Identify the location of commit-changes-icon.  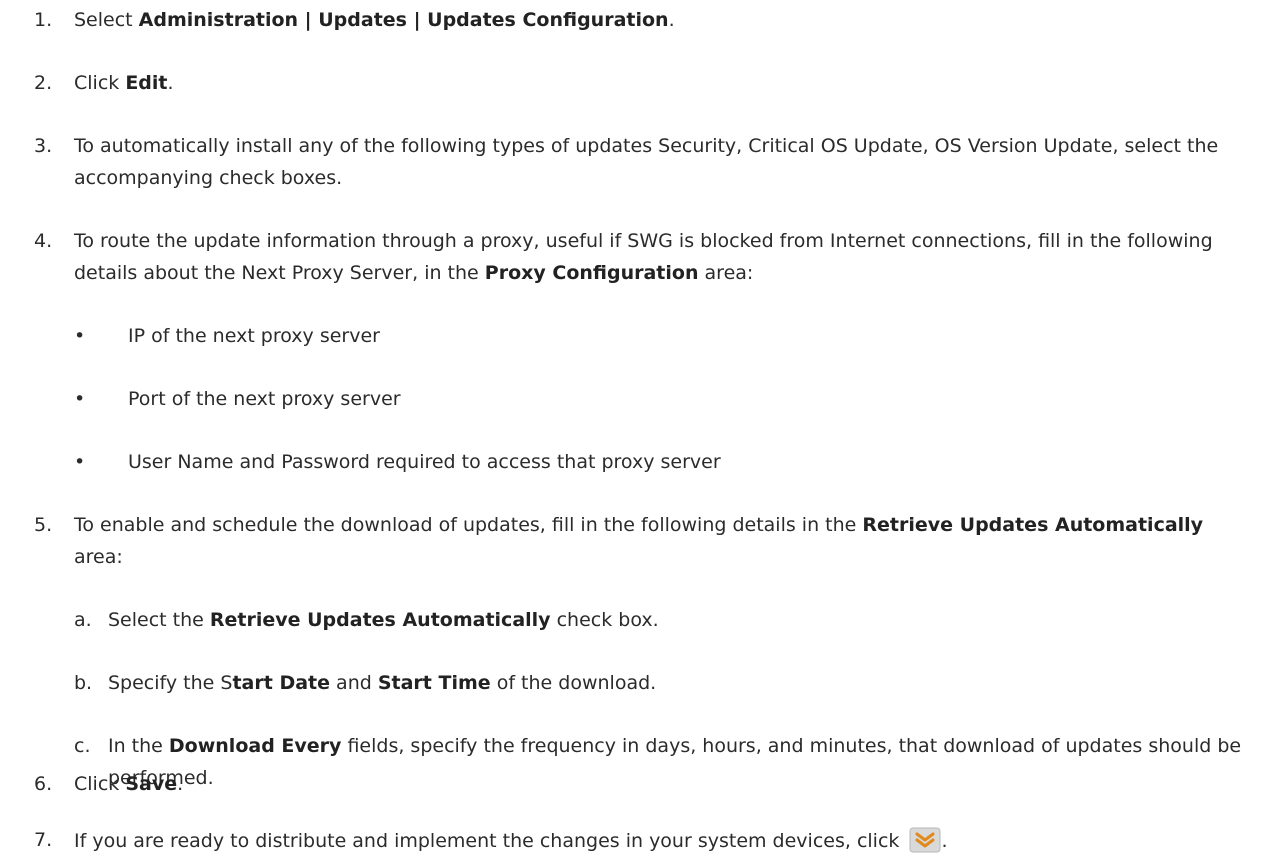
(925, 840).